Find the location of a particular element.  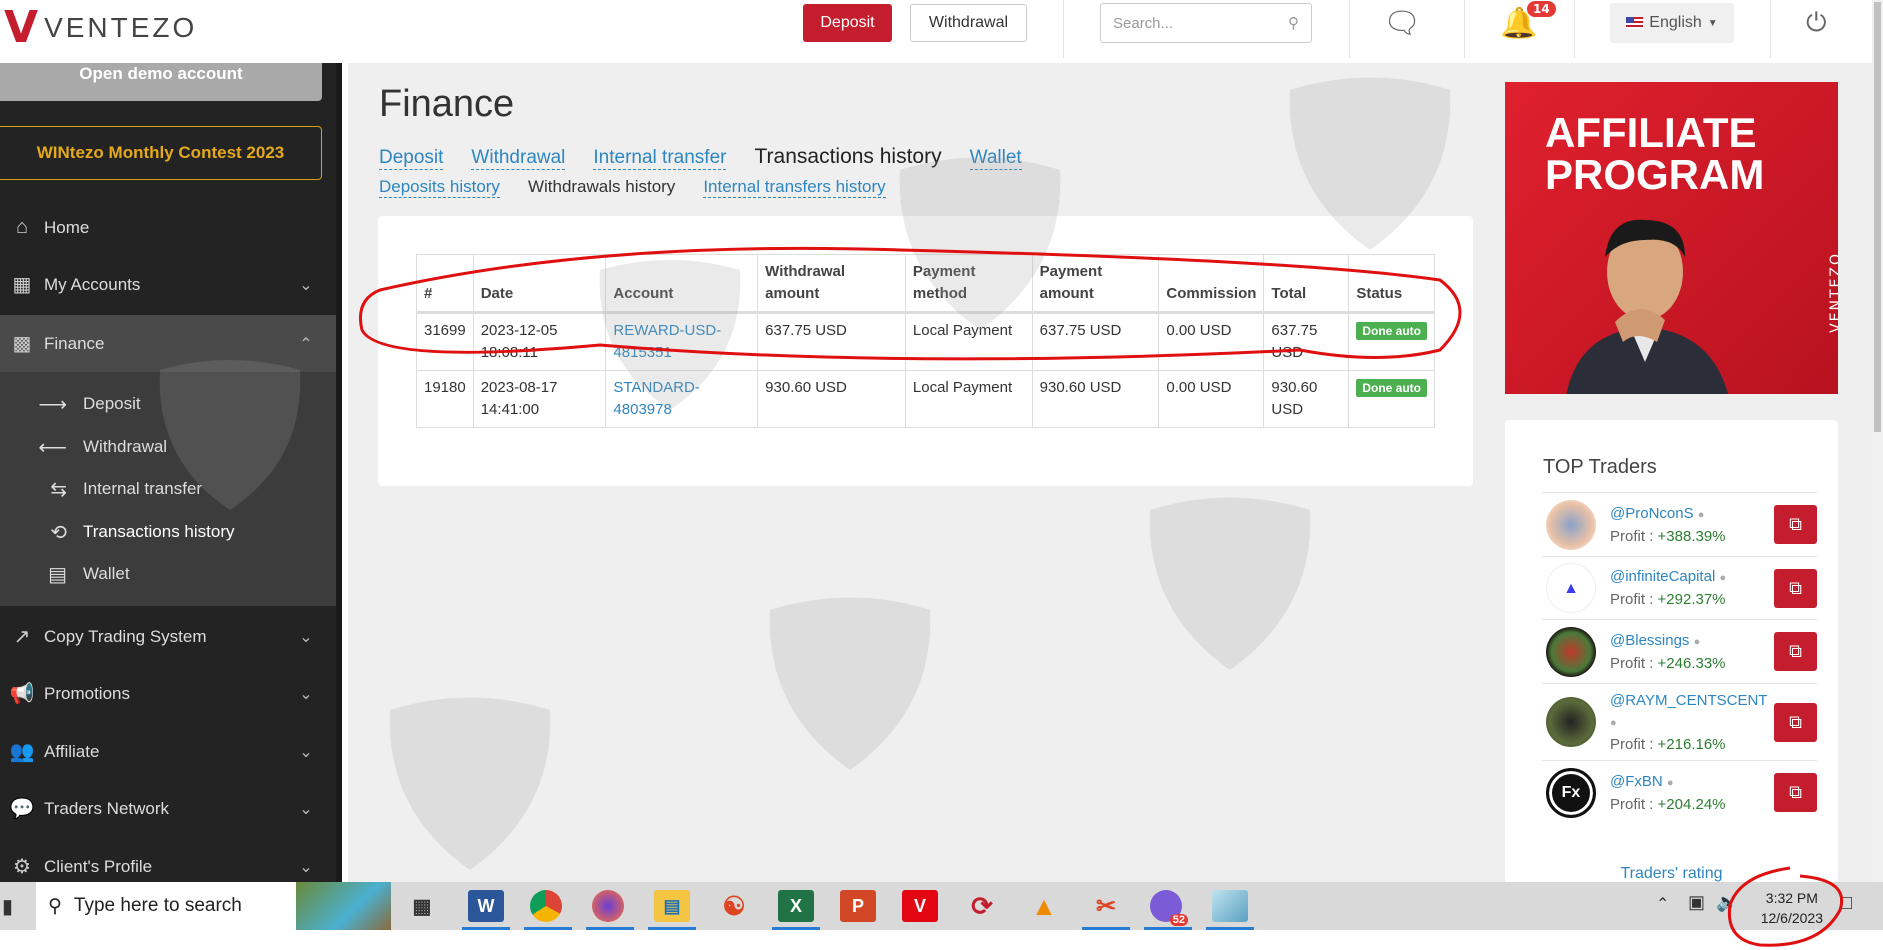

app-icon: ☯ is located at coordinates (734, 906).